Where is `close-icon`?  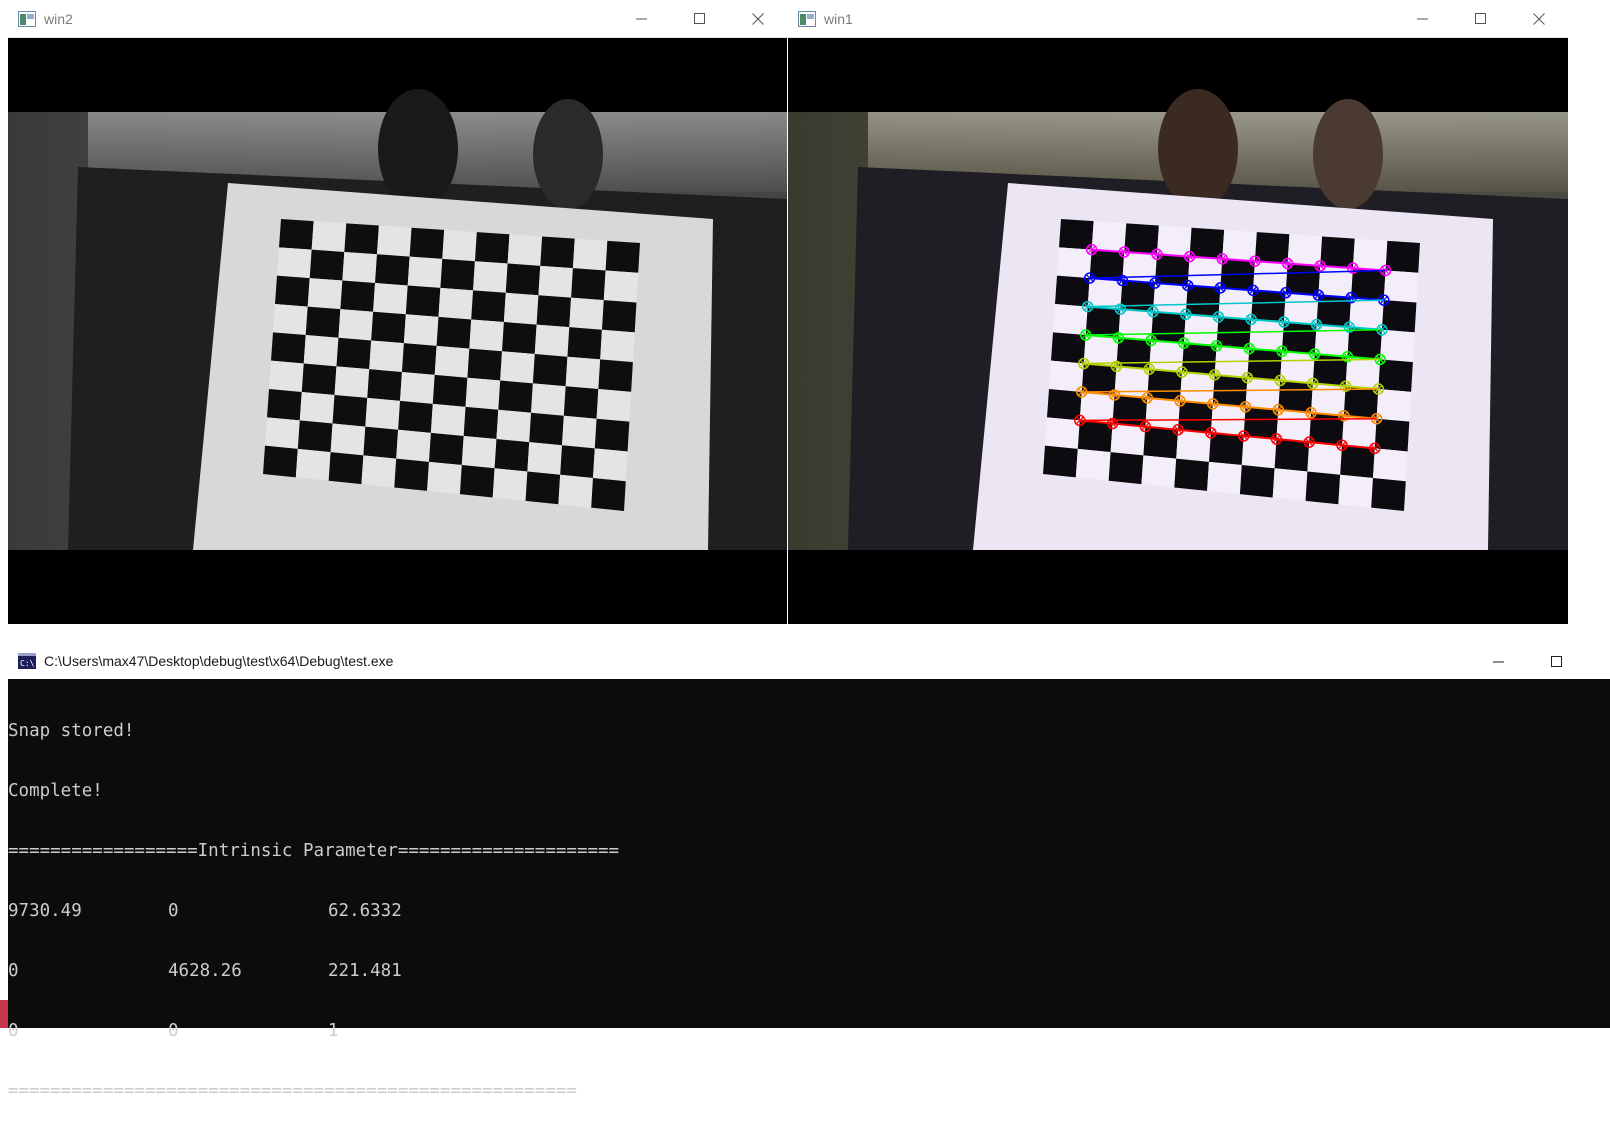
close-icon is located at coordinates (1539, 19).